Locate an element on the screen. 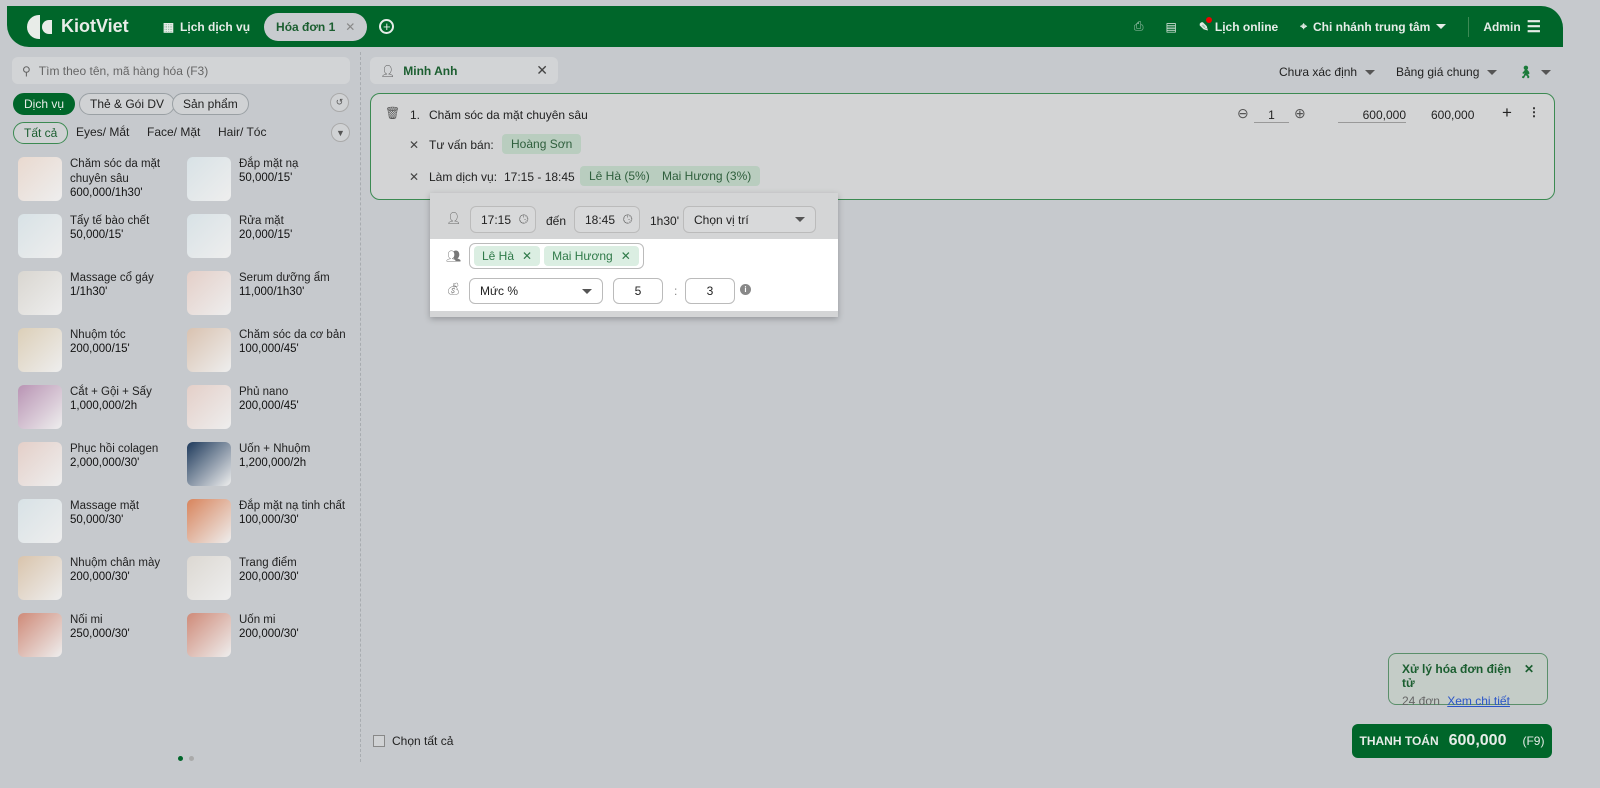 This screenshot has width=1600, height=788. service-item: Cắt + Gội + Sấy 1,000,000/2h is located at coordinates (102, 407).